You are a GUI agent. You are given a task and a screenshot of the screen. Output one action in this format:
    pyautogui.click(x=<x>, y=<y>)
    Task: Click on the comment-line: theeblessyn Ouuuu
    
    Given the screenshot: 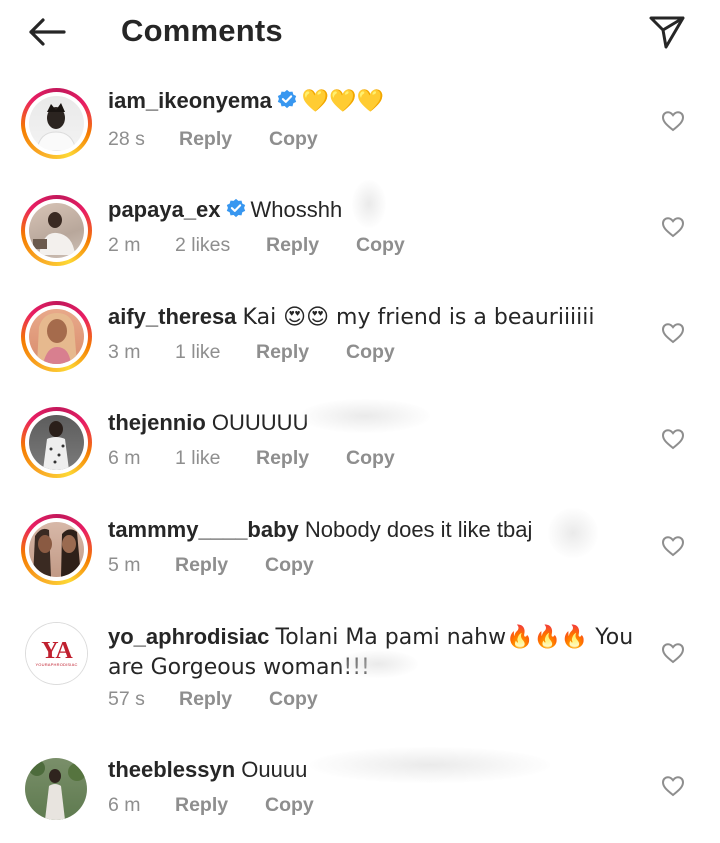 What is the action you would take?
    pyautogui.click(x=207, y=770)
    